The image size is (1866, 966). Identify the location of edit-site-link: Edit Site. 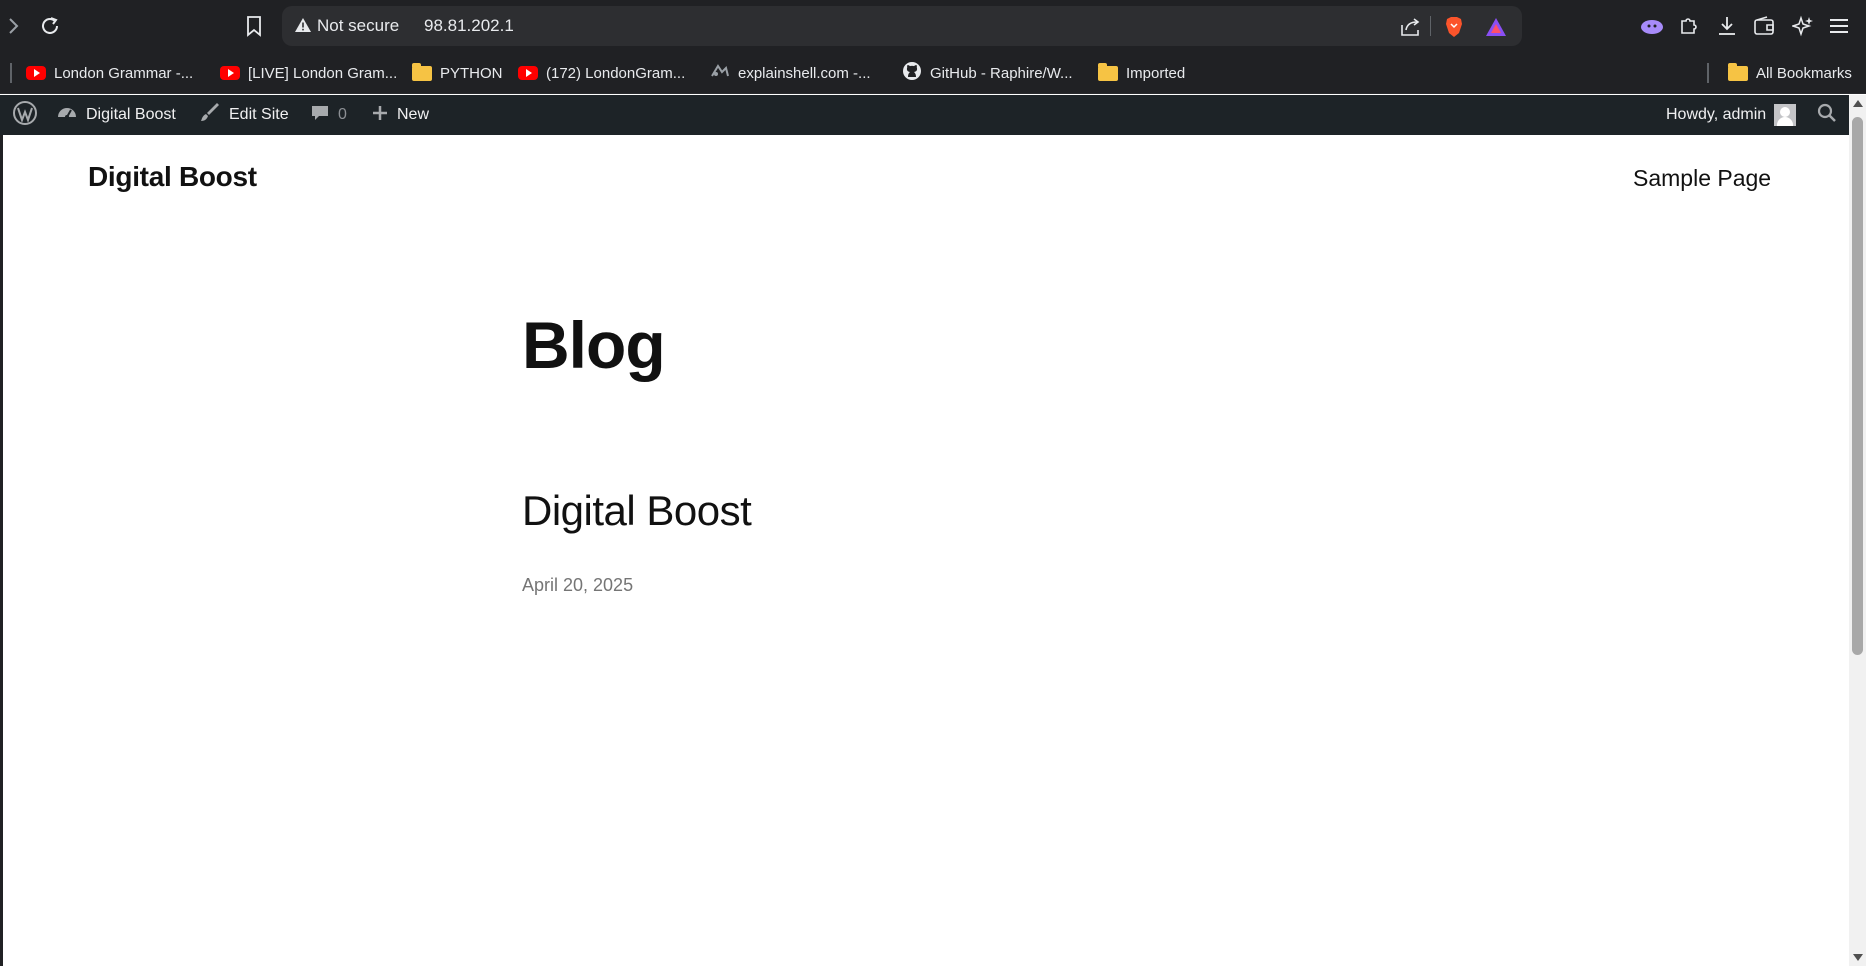
(244, 115).